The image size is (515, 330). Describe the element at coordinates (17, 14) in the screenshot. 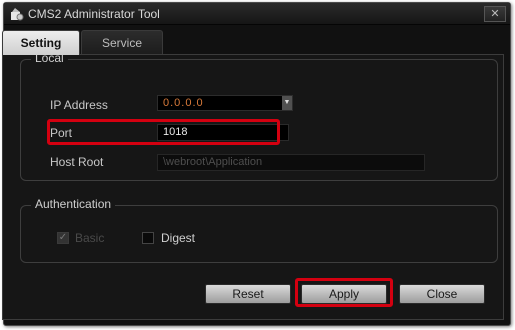

I see `app-icon` at that location.